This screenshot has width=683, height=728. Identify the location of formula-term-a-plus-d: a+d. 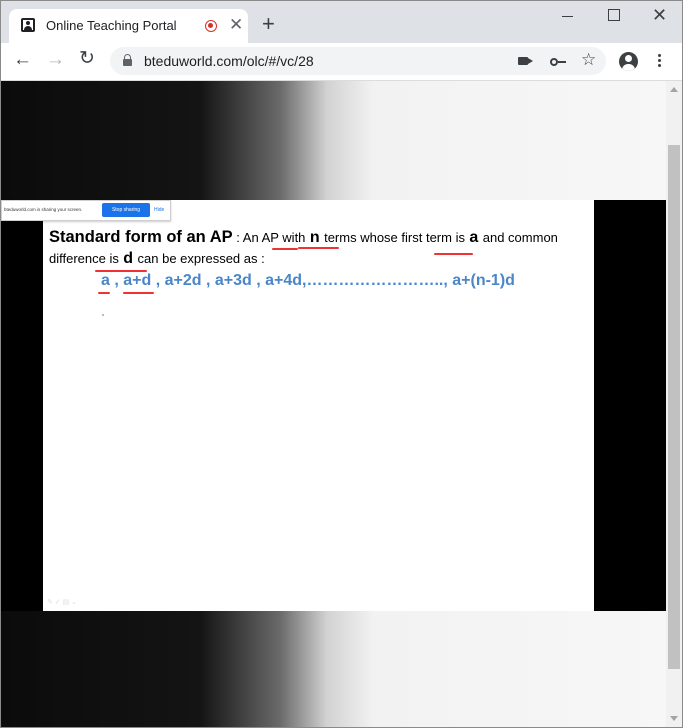
(137, 280).